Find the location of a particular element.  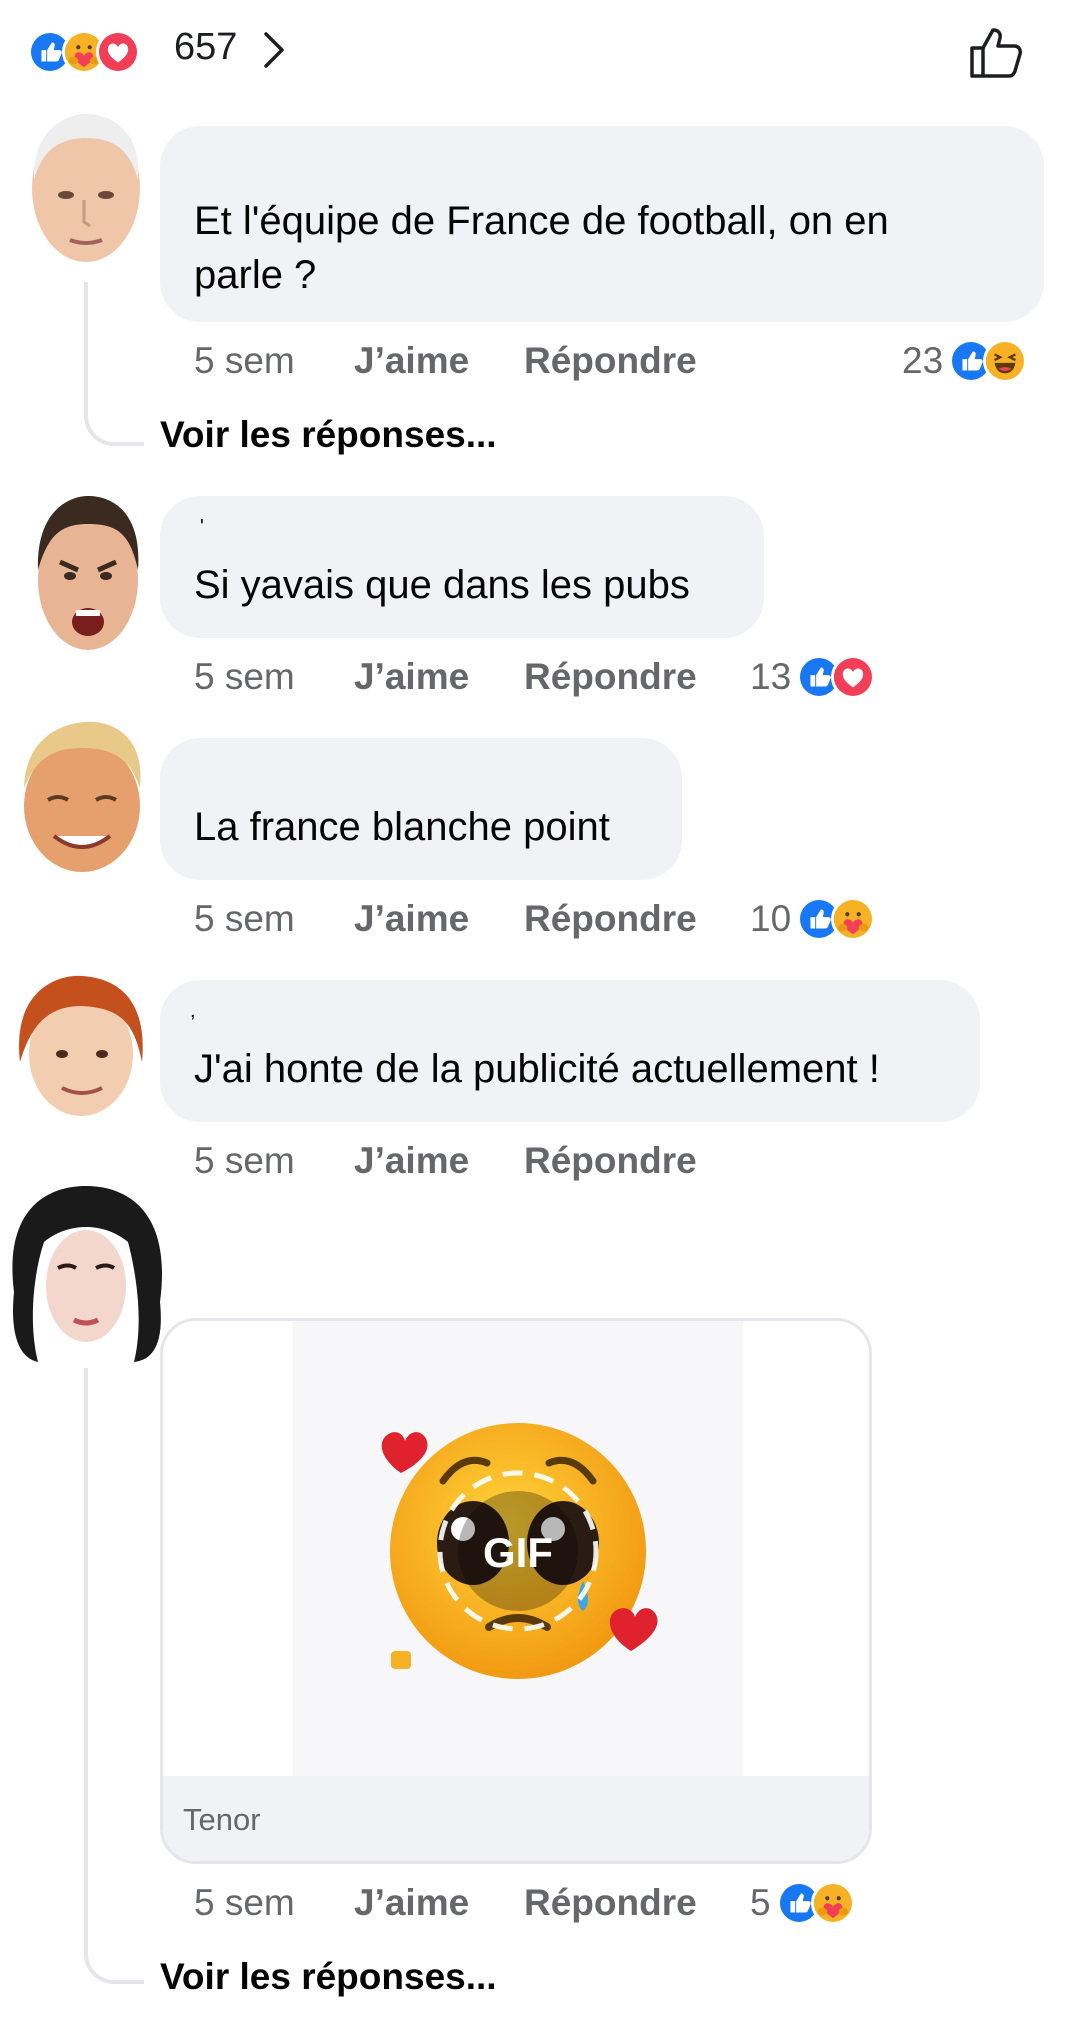

comment-bubble: La france blanche point is located at coordinates (421, 809).